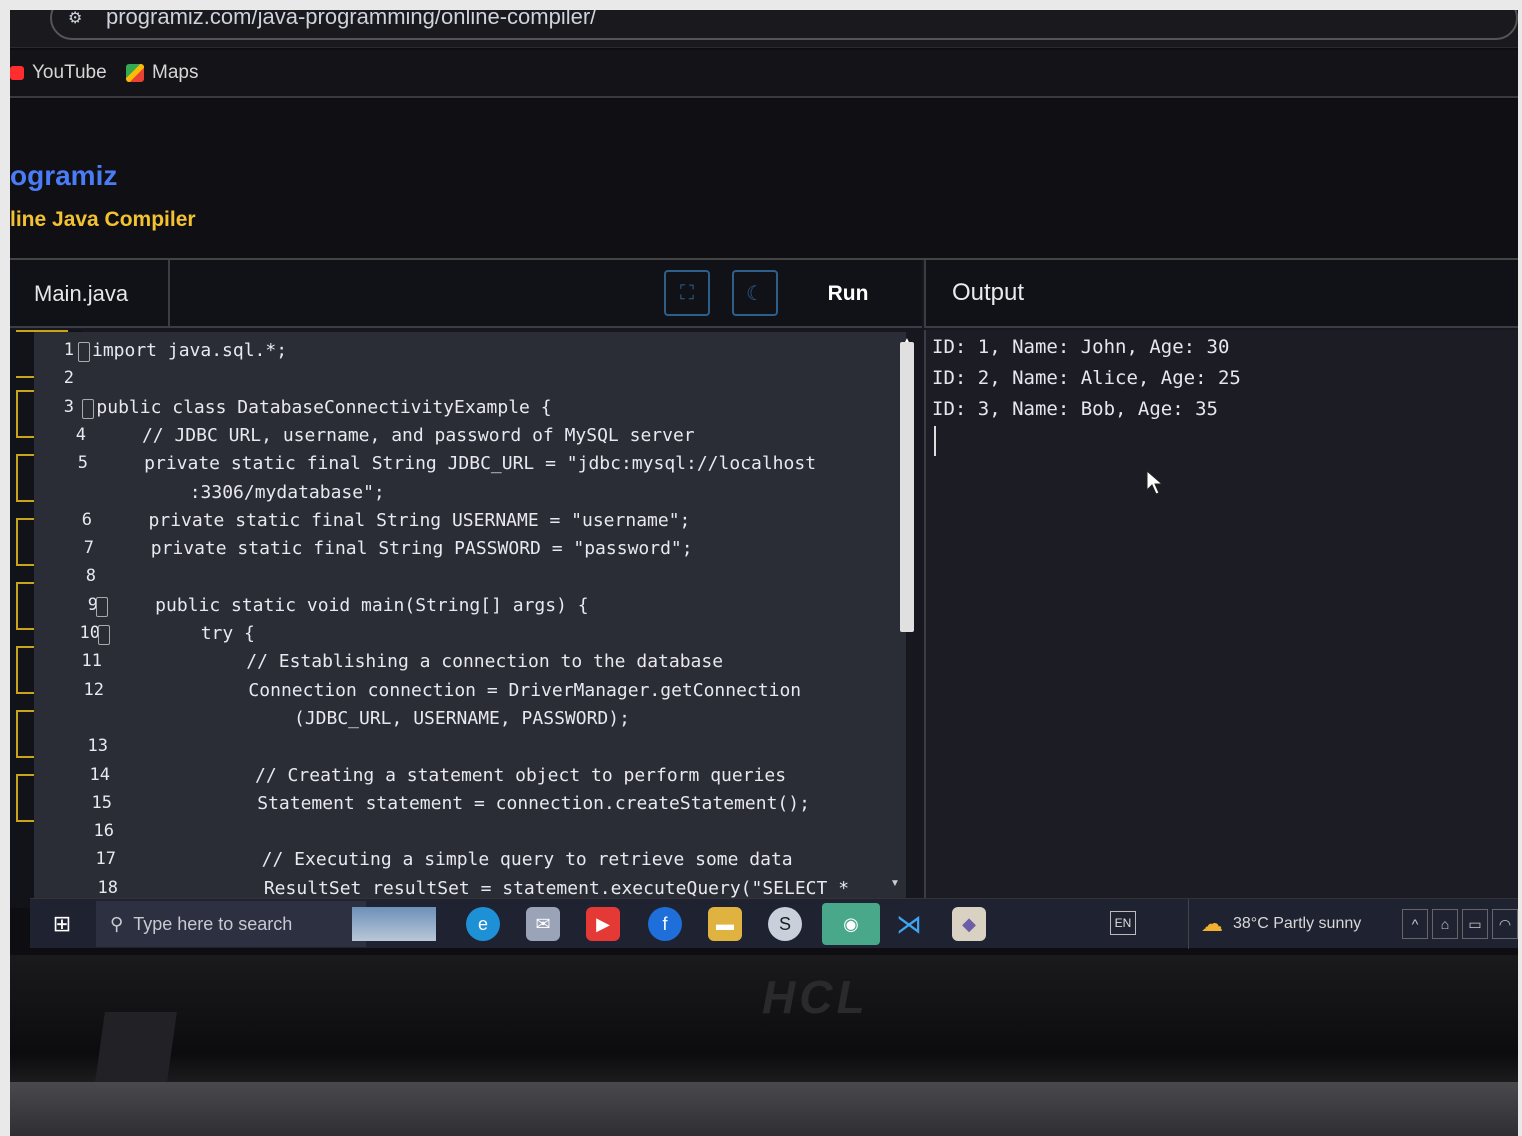 The width and height of the screenshot is (1522, 1136). What do you see at coordinates (848, 294) in the screenshot?
I see `run-button: Run` at bounding box center [848, 294].